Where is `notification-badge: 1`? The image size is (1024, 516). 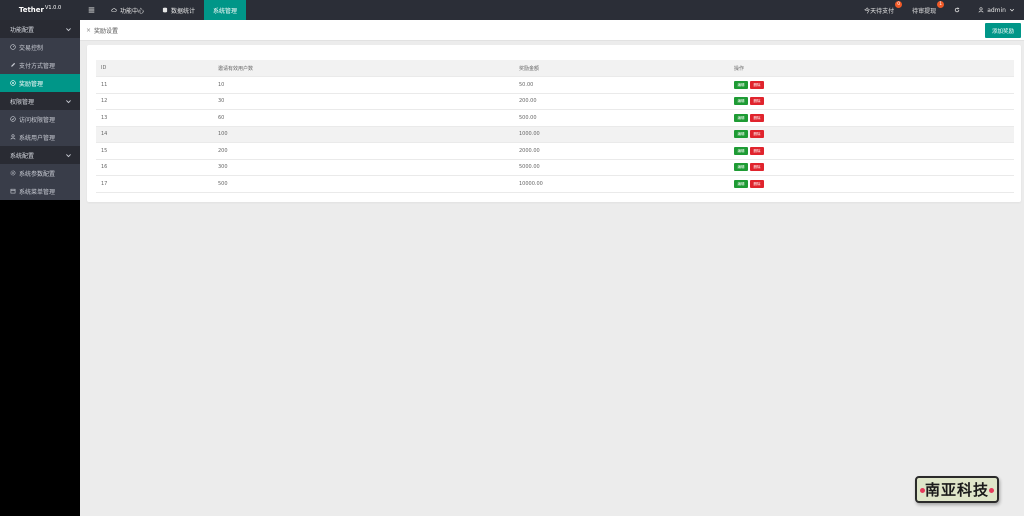
notification-badge: 1 is located at coordinates (941, 4).